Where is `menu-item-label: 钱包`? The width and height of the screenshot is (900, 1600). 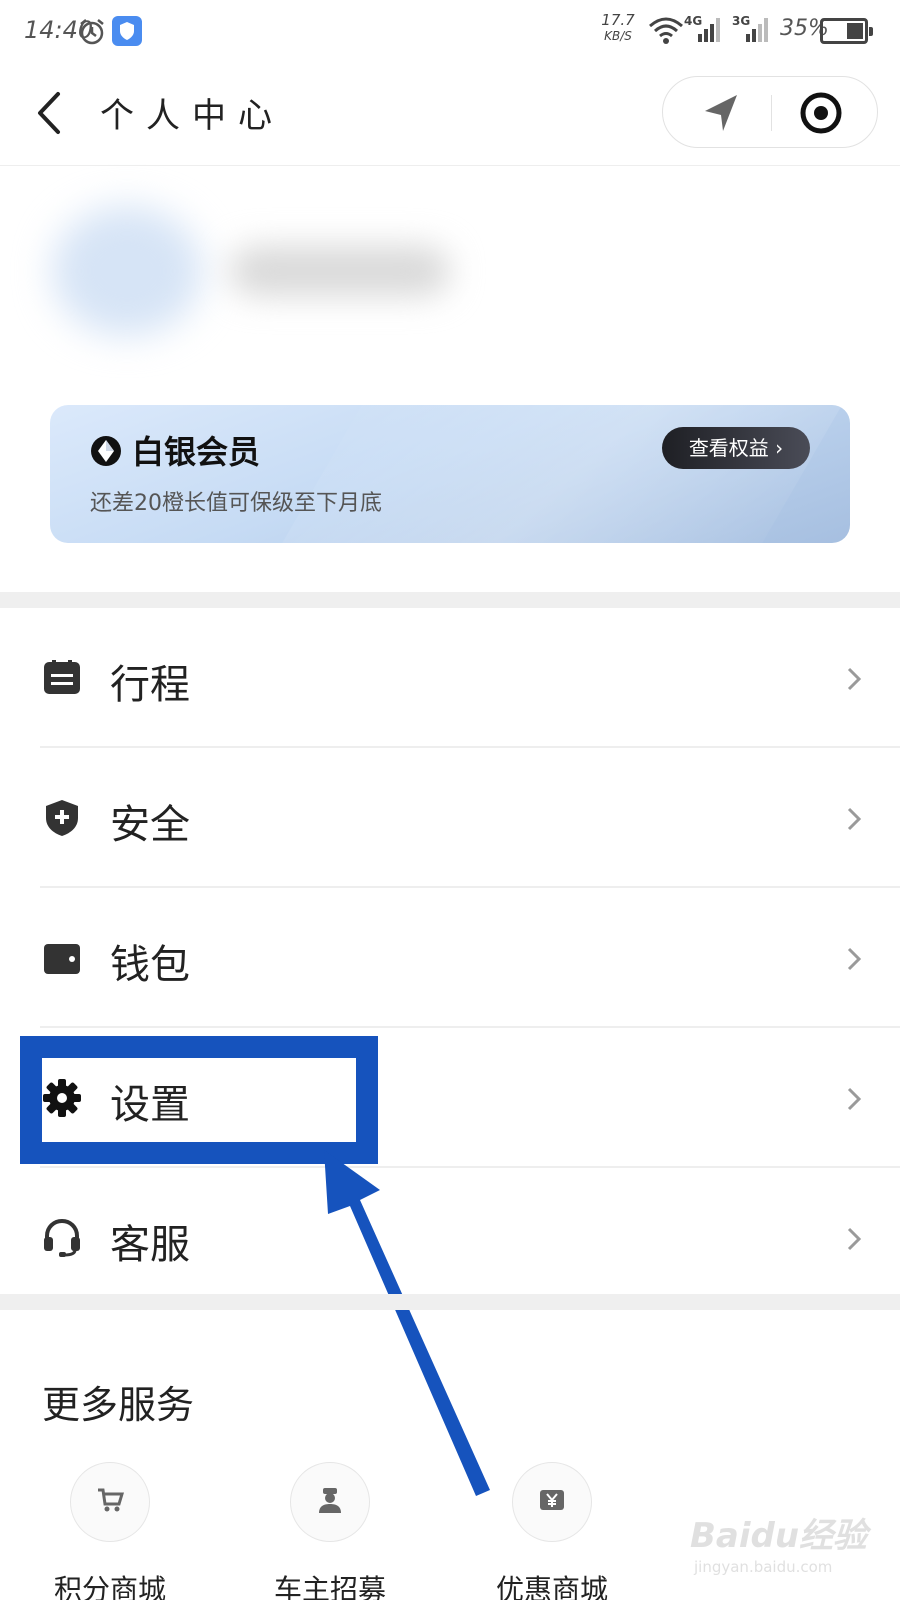
menu-item-label: 钱包 is located at coordinates (150, 965).